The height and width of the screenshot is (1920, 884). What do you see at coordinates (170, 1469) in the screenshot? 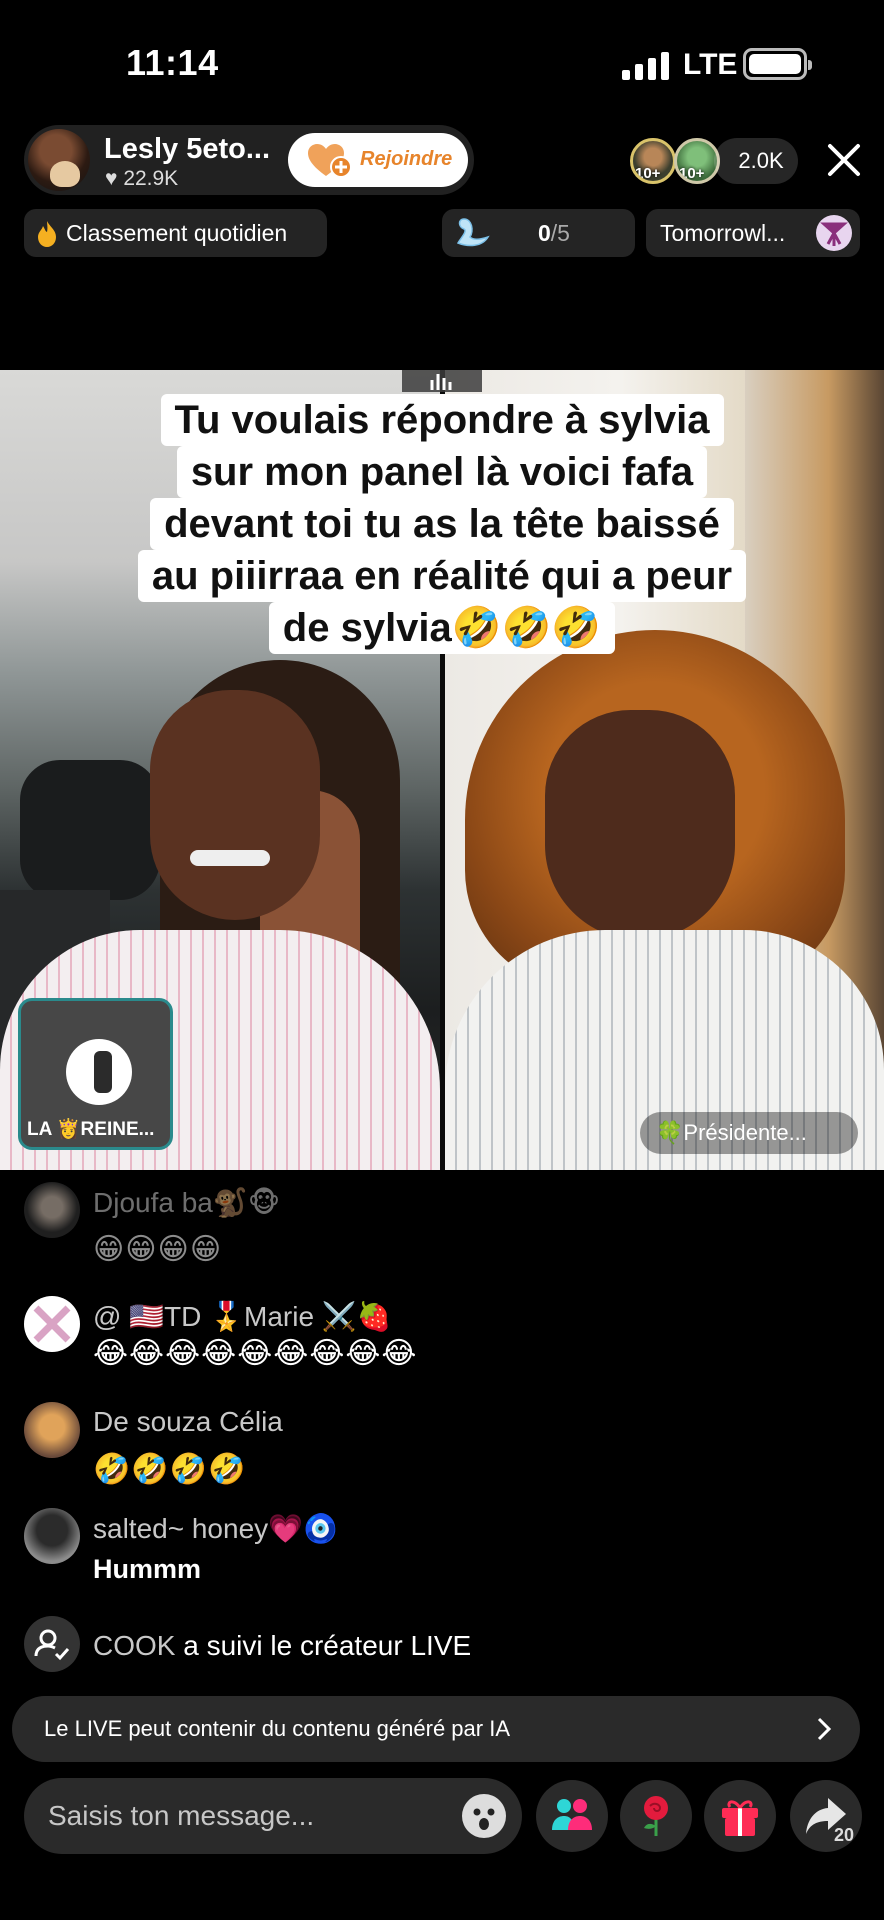
I see `comment-message: 🤣🤣🤣🤣` at bounding box center [170, 1469].